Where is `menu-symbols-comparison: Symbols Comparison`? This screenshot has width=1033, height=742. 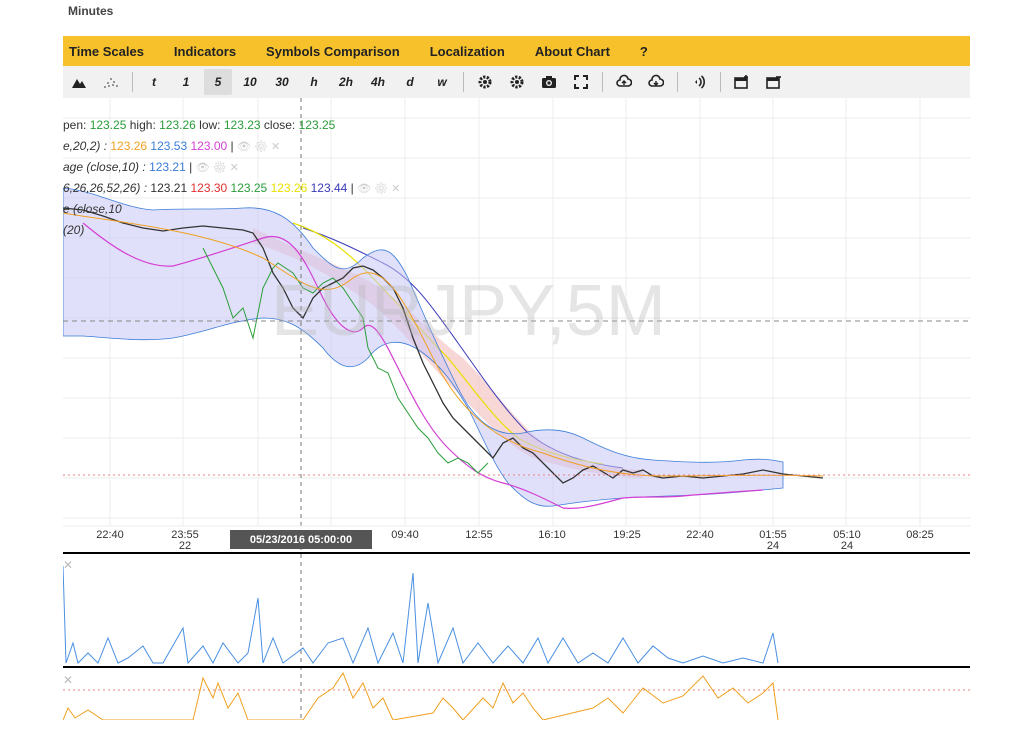
menu-symbols-comparison: Symbols Comparison is located at coordinates (333, 51).